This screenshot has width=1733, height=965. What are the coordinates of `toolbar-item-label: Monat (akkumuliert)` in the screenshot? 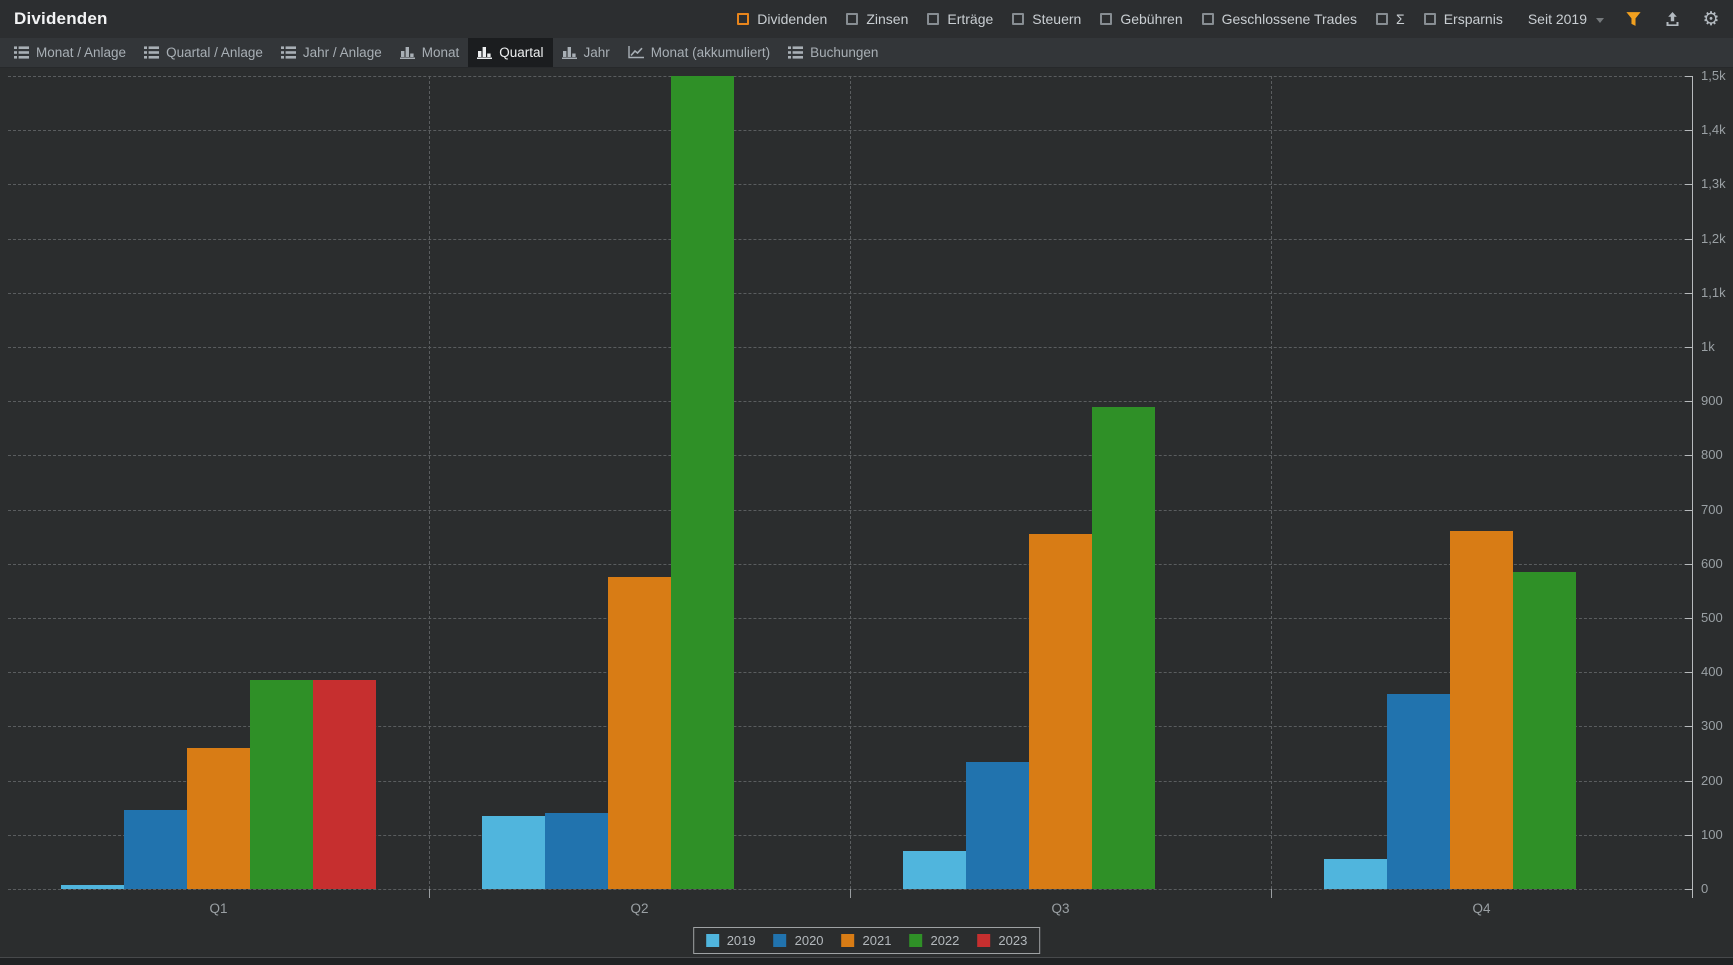 It's located at (710, 52).